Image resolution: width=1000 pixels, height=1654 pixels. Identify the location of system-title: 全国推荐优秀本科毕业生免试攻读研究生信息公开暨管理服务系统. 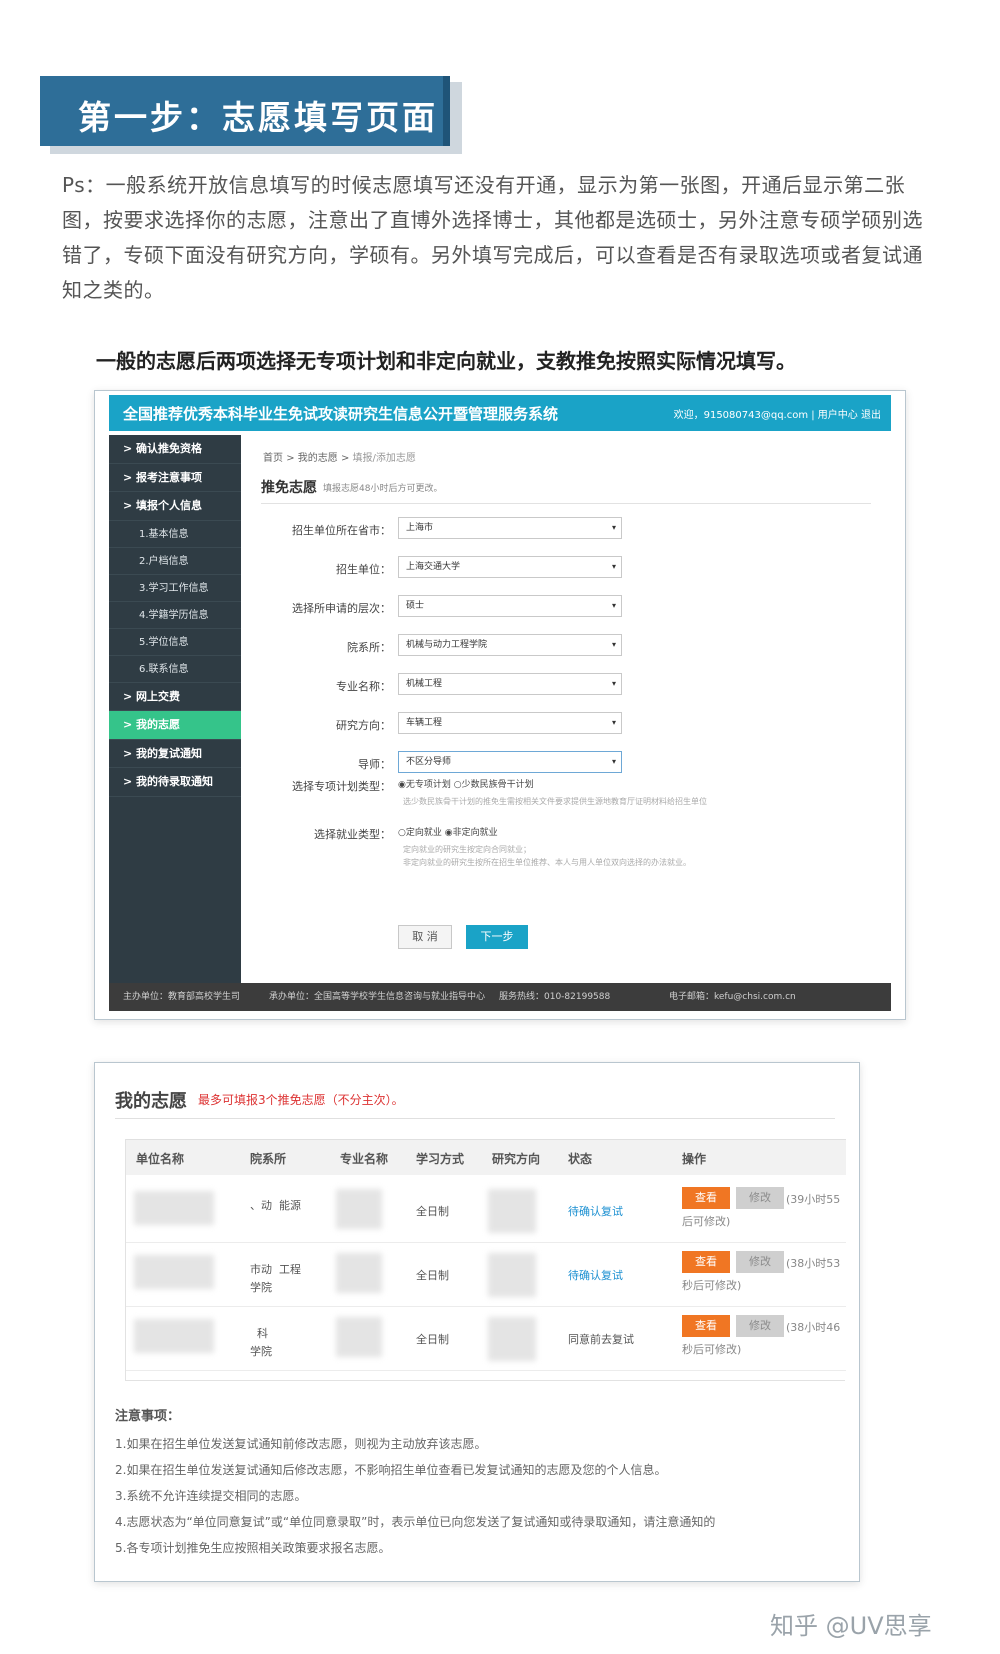
(341, 414).